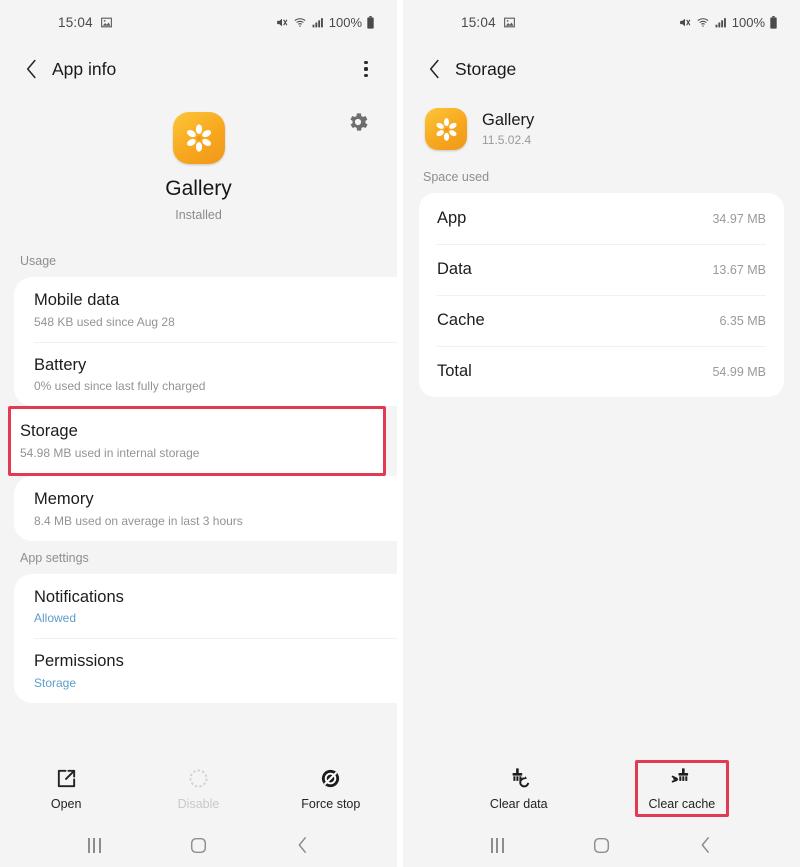 The width and height of the screenshot is (800, 867). Describe the element at coordinates (205, 606) in the screenshot. I see `list-item-notifications: Notifications Allowed` at that location.